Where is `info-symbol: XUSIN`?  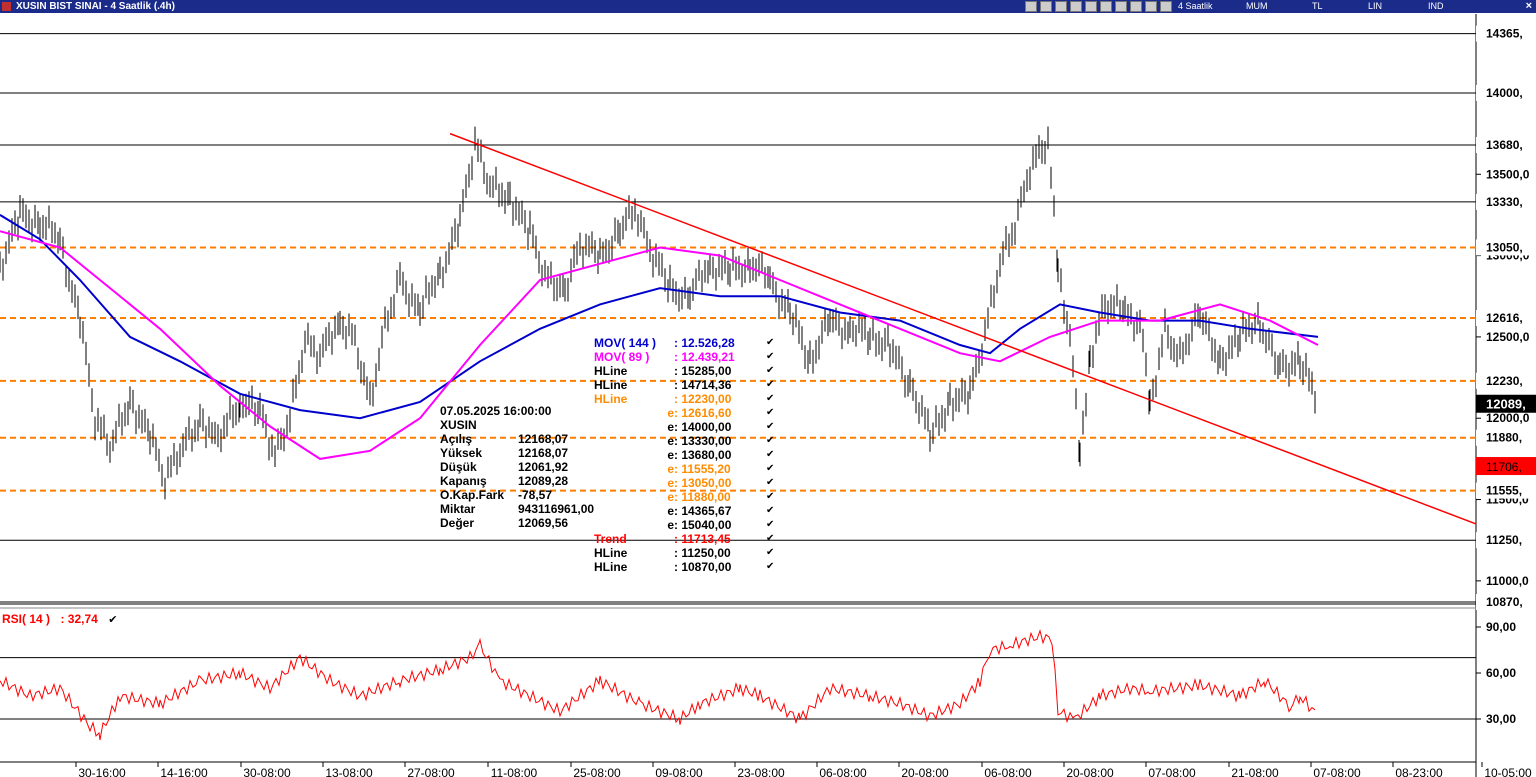 info-symbol: XUSIN is located at coordinates (458, 425).